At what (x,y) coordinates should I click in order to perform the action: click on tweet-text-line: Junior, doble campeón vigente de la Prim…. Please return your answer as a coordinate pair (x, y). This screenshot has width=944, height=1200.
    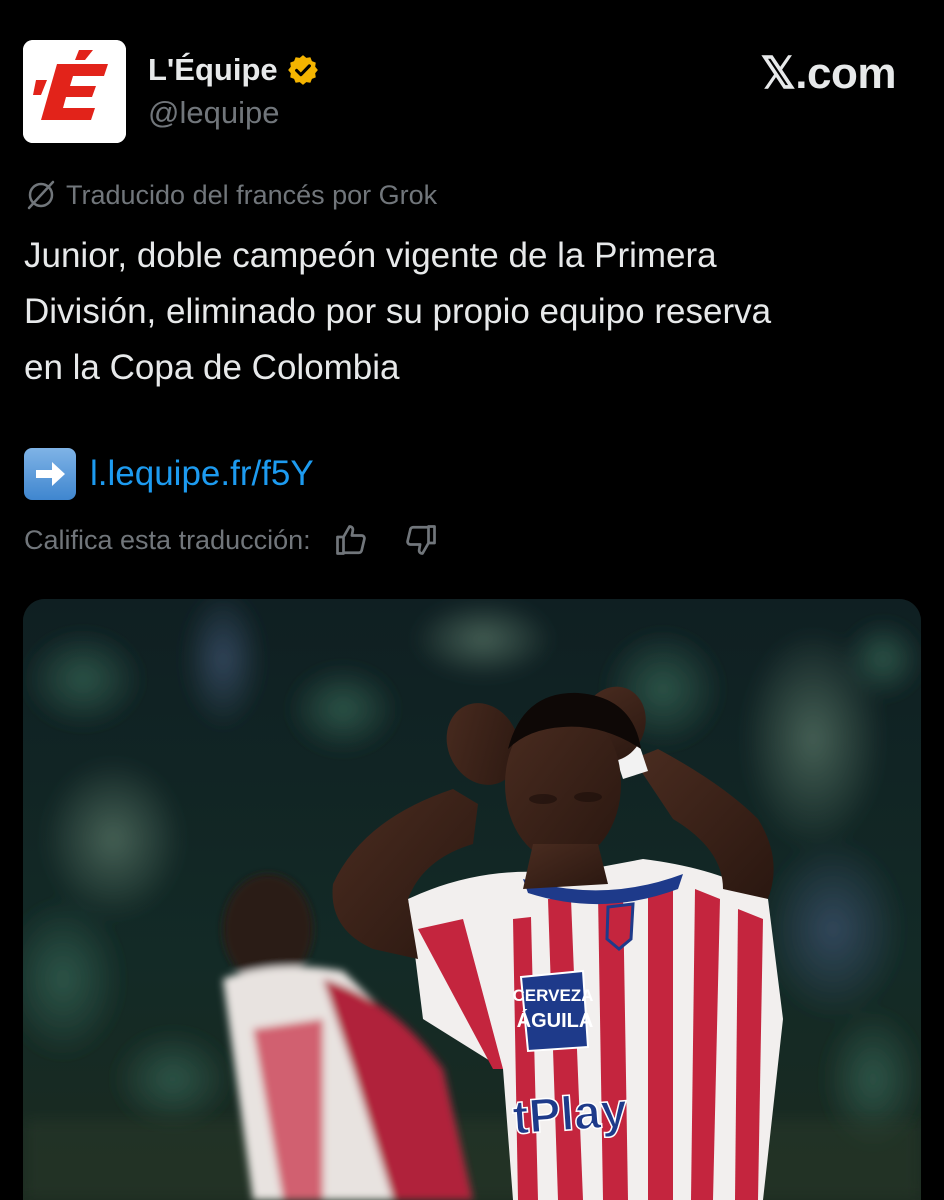
    Looking at the image, I should click on (370, 255).